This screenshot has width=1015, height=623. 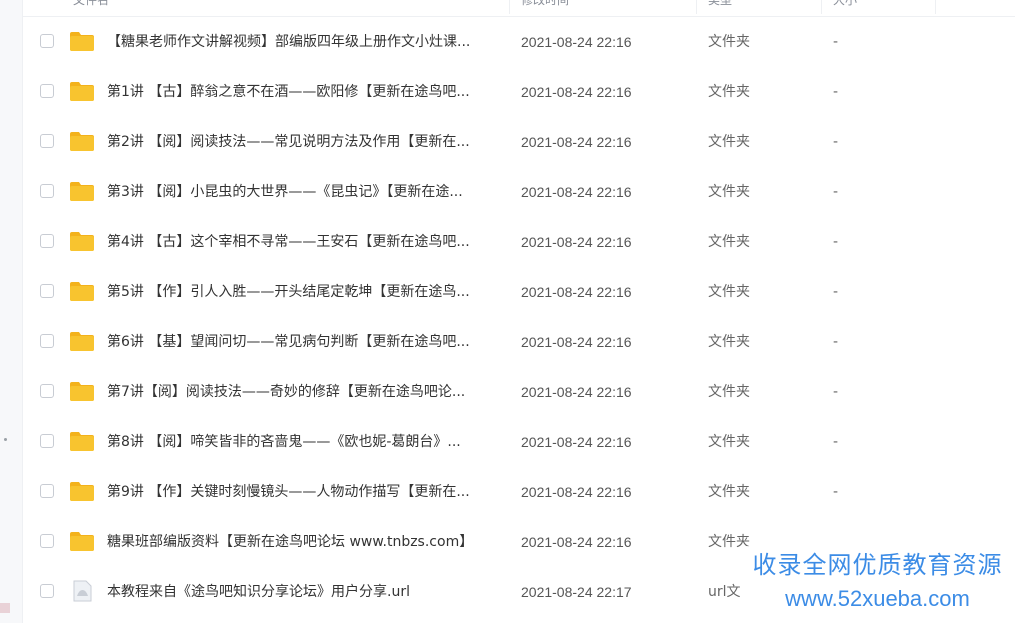 I want to click on watermark-line1: 收录全网优质教育资源, so click(x=877, y=565).